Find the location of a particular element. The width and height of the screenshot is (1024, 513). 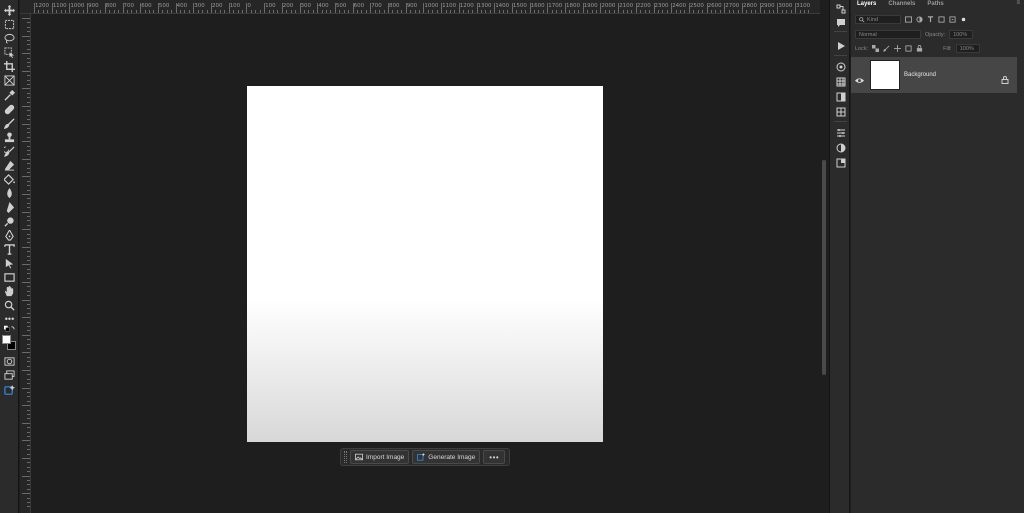

paint-bucket-tool-icon is located at coordinates (9, 179).